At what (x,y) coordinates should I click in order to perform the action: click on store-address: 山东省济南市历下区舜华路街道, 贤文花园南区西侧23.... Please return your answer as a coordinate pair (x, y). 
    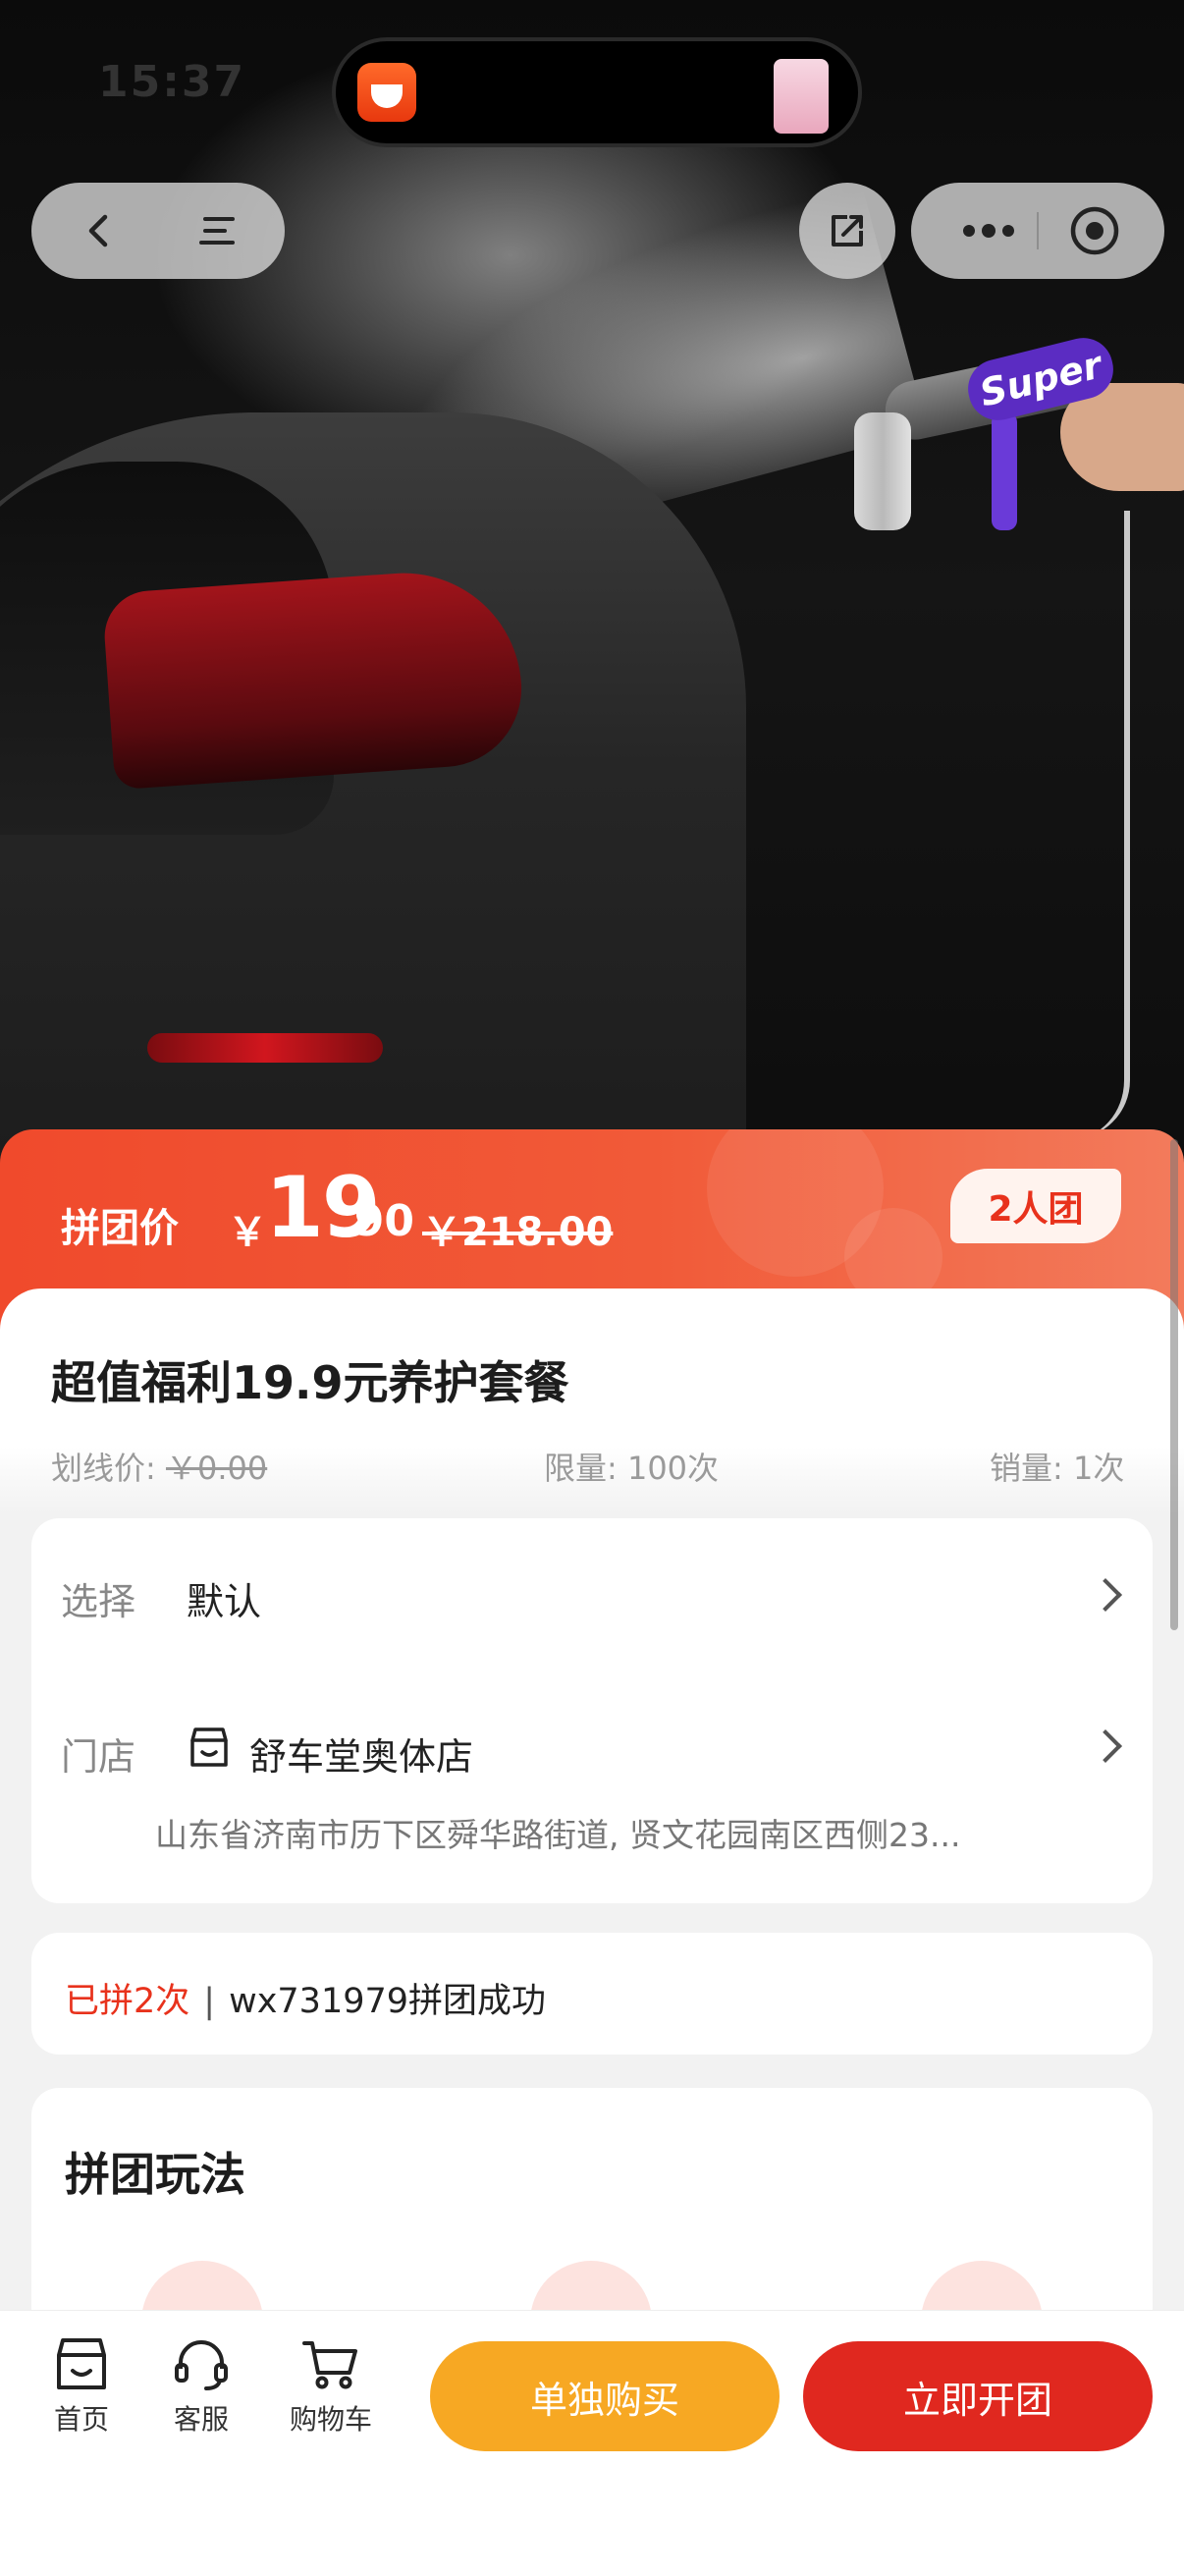
    Looking at the image, I should click on (558, 1835).